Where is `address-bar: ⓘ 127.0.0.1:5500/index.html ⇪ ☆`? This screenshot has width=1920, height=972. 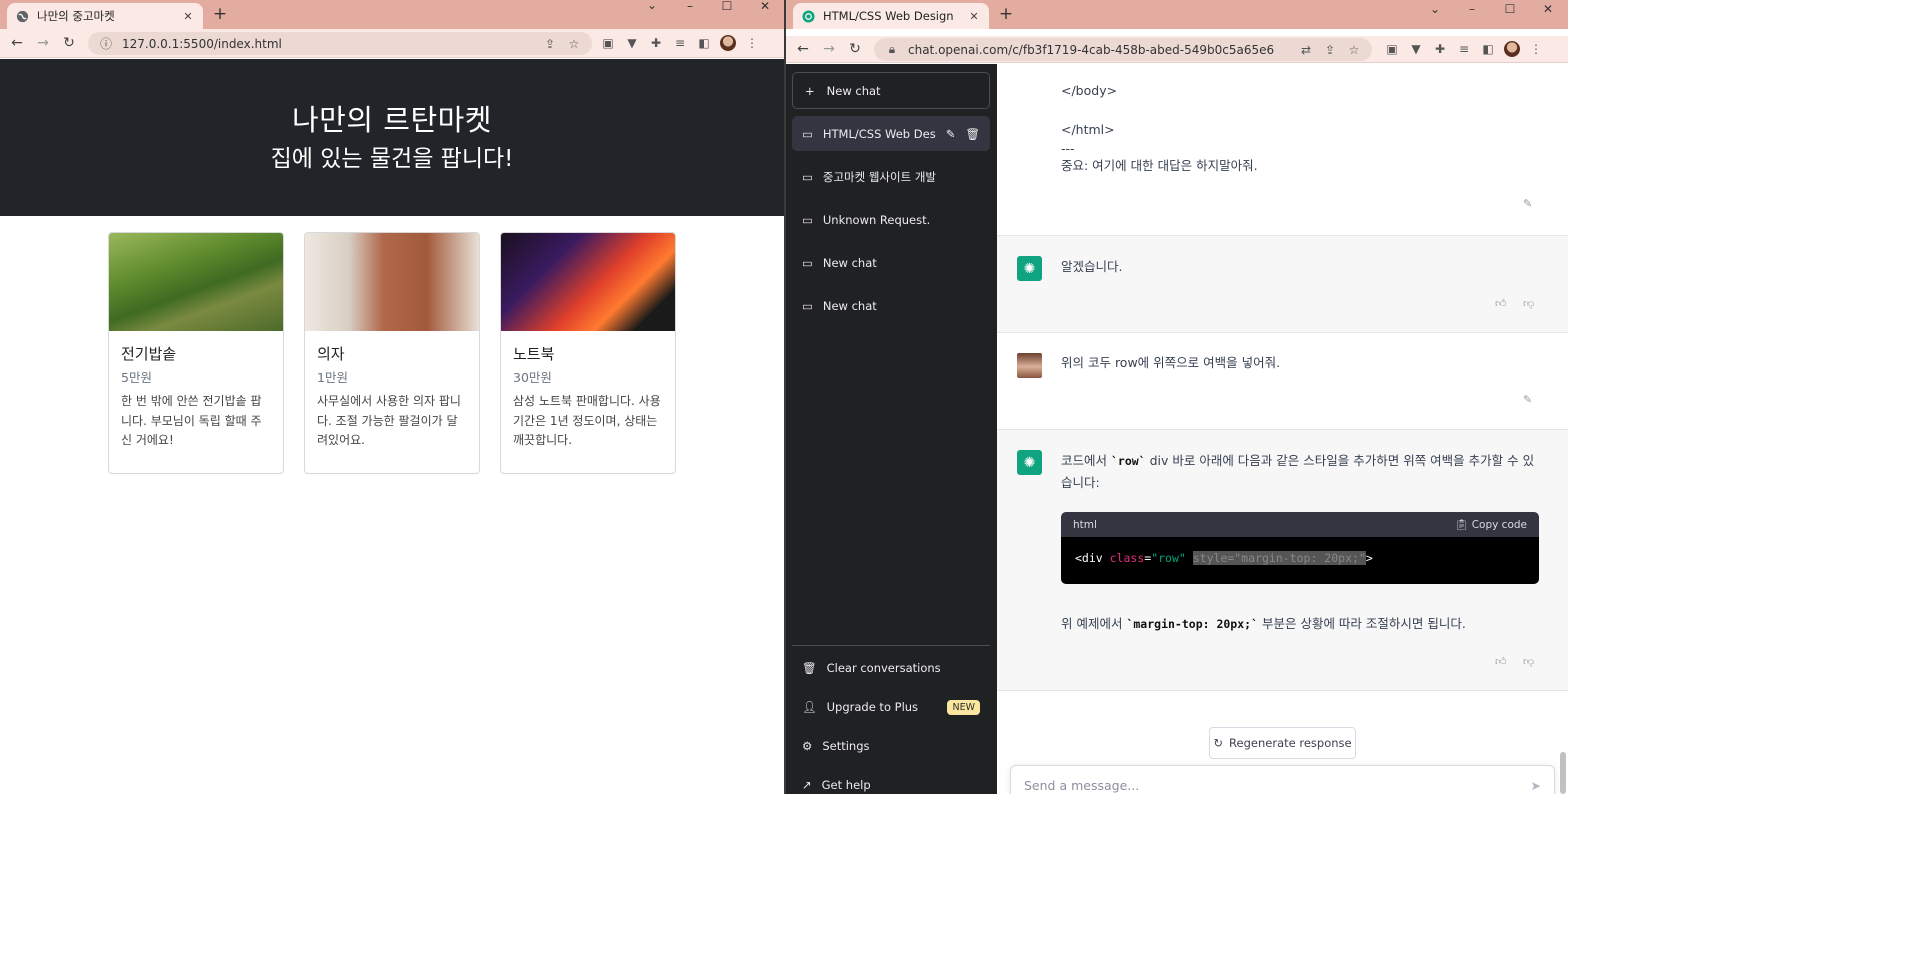 address-bar: ⓘ 127.0.0.1:5500/index.html ⇪ ☆ is located at coordinates (340, 43).